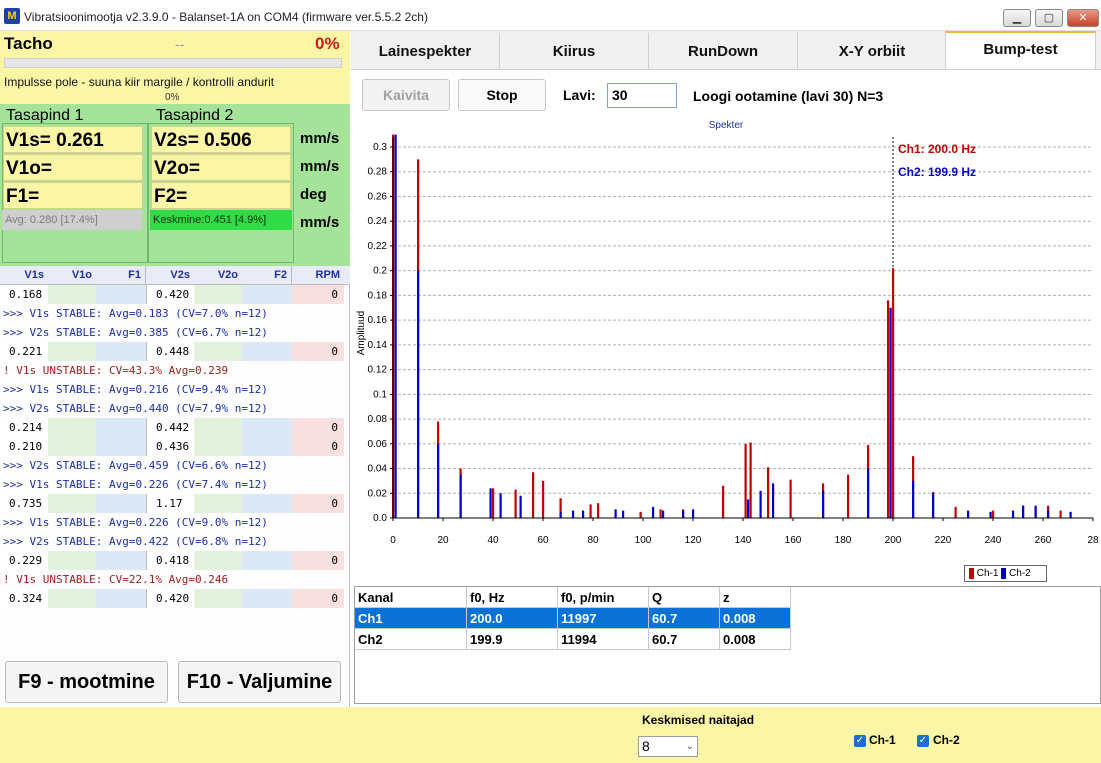 Image resolution: width=1101 pixels, height=763 pixels. What do you see at coordinates (993, 540) in the screenshot?
I see `x-tick-label: 240` at bounding box center [993, 540].